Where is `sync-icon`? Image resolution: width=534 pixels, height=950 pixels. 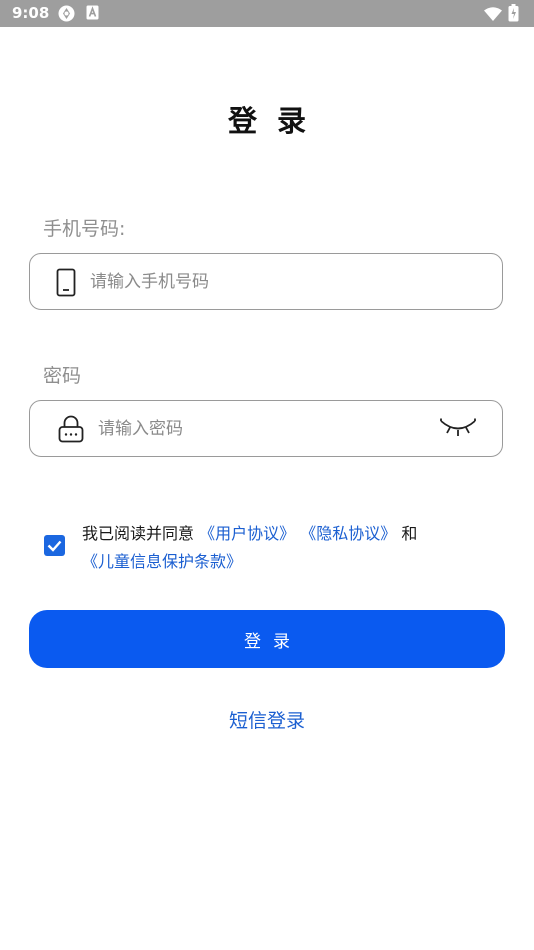 sync-icon is located at coordinates (66, 15).